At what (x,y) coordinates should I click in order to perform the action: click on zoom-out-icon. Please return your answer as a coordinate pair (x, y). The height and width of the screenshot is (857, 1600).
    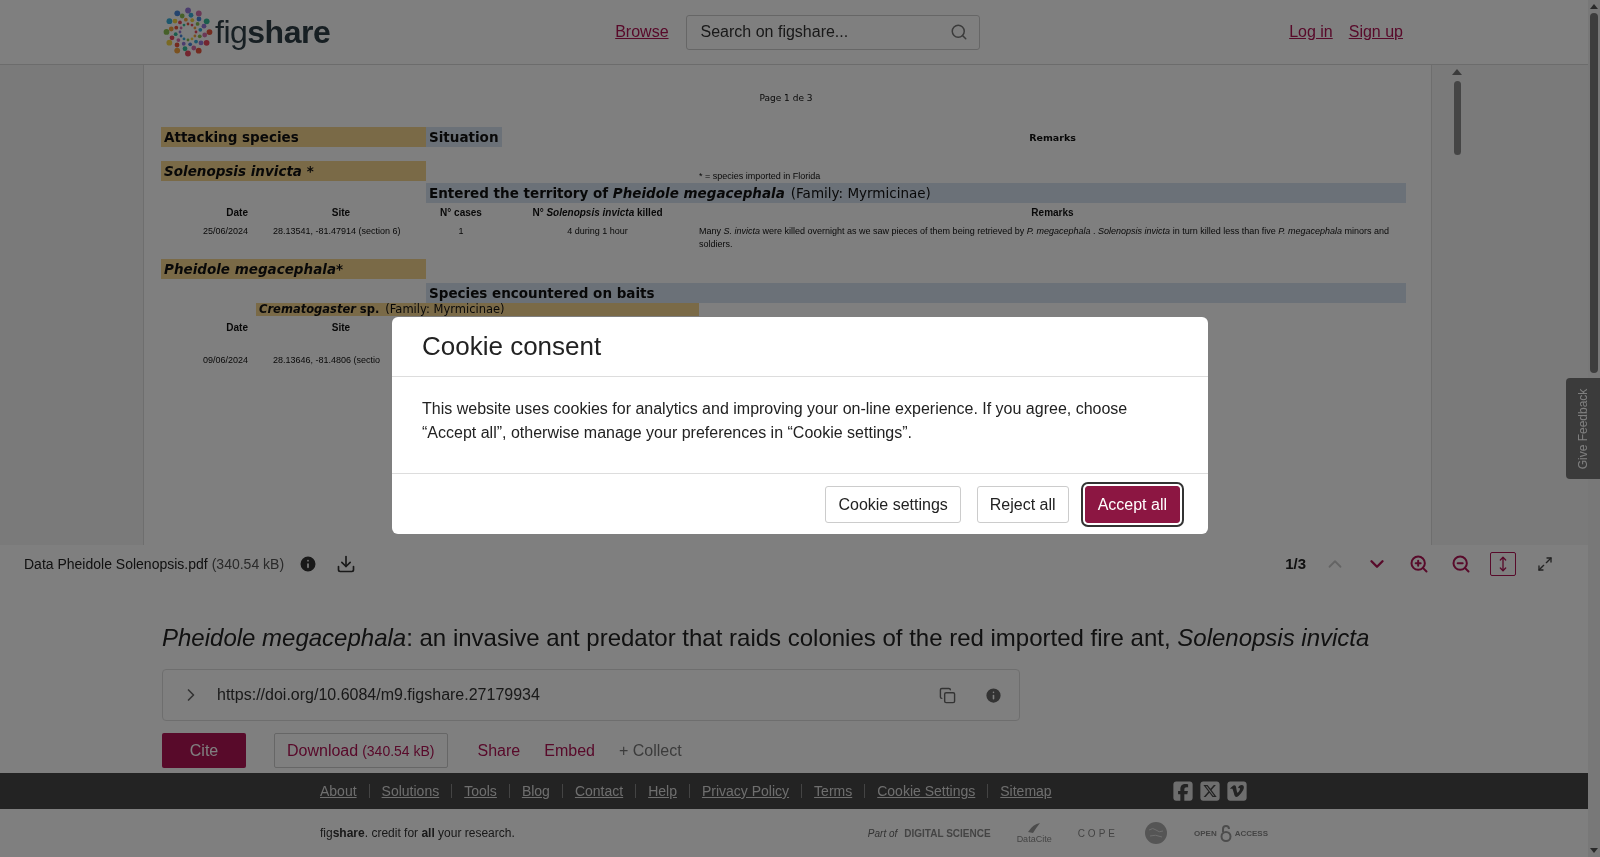
    Looking at the image, I should click on (1461, 563).